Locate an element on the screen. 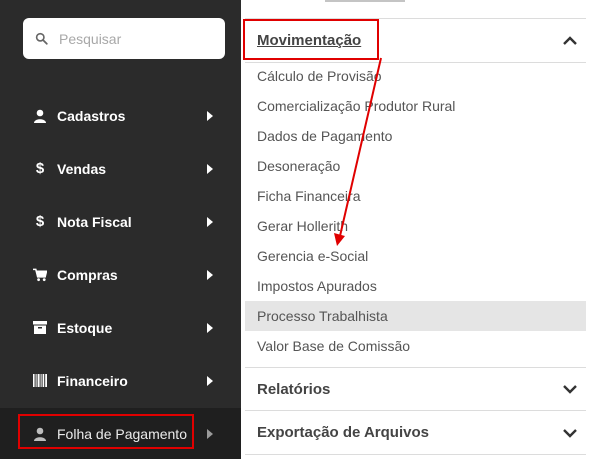 The width and height of the screenshot is (606, 459). barcode-icon is located at coordinates (40, 381).